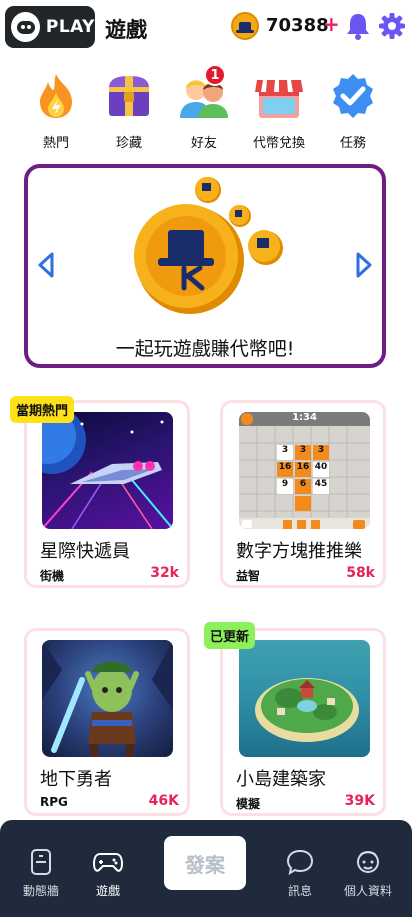  I want to click on quick-item-label: 珍藏, so click(128, 143).